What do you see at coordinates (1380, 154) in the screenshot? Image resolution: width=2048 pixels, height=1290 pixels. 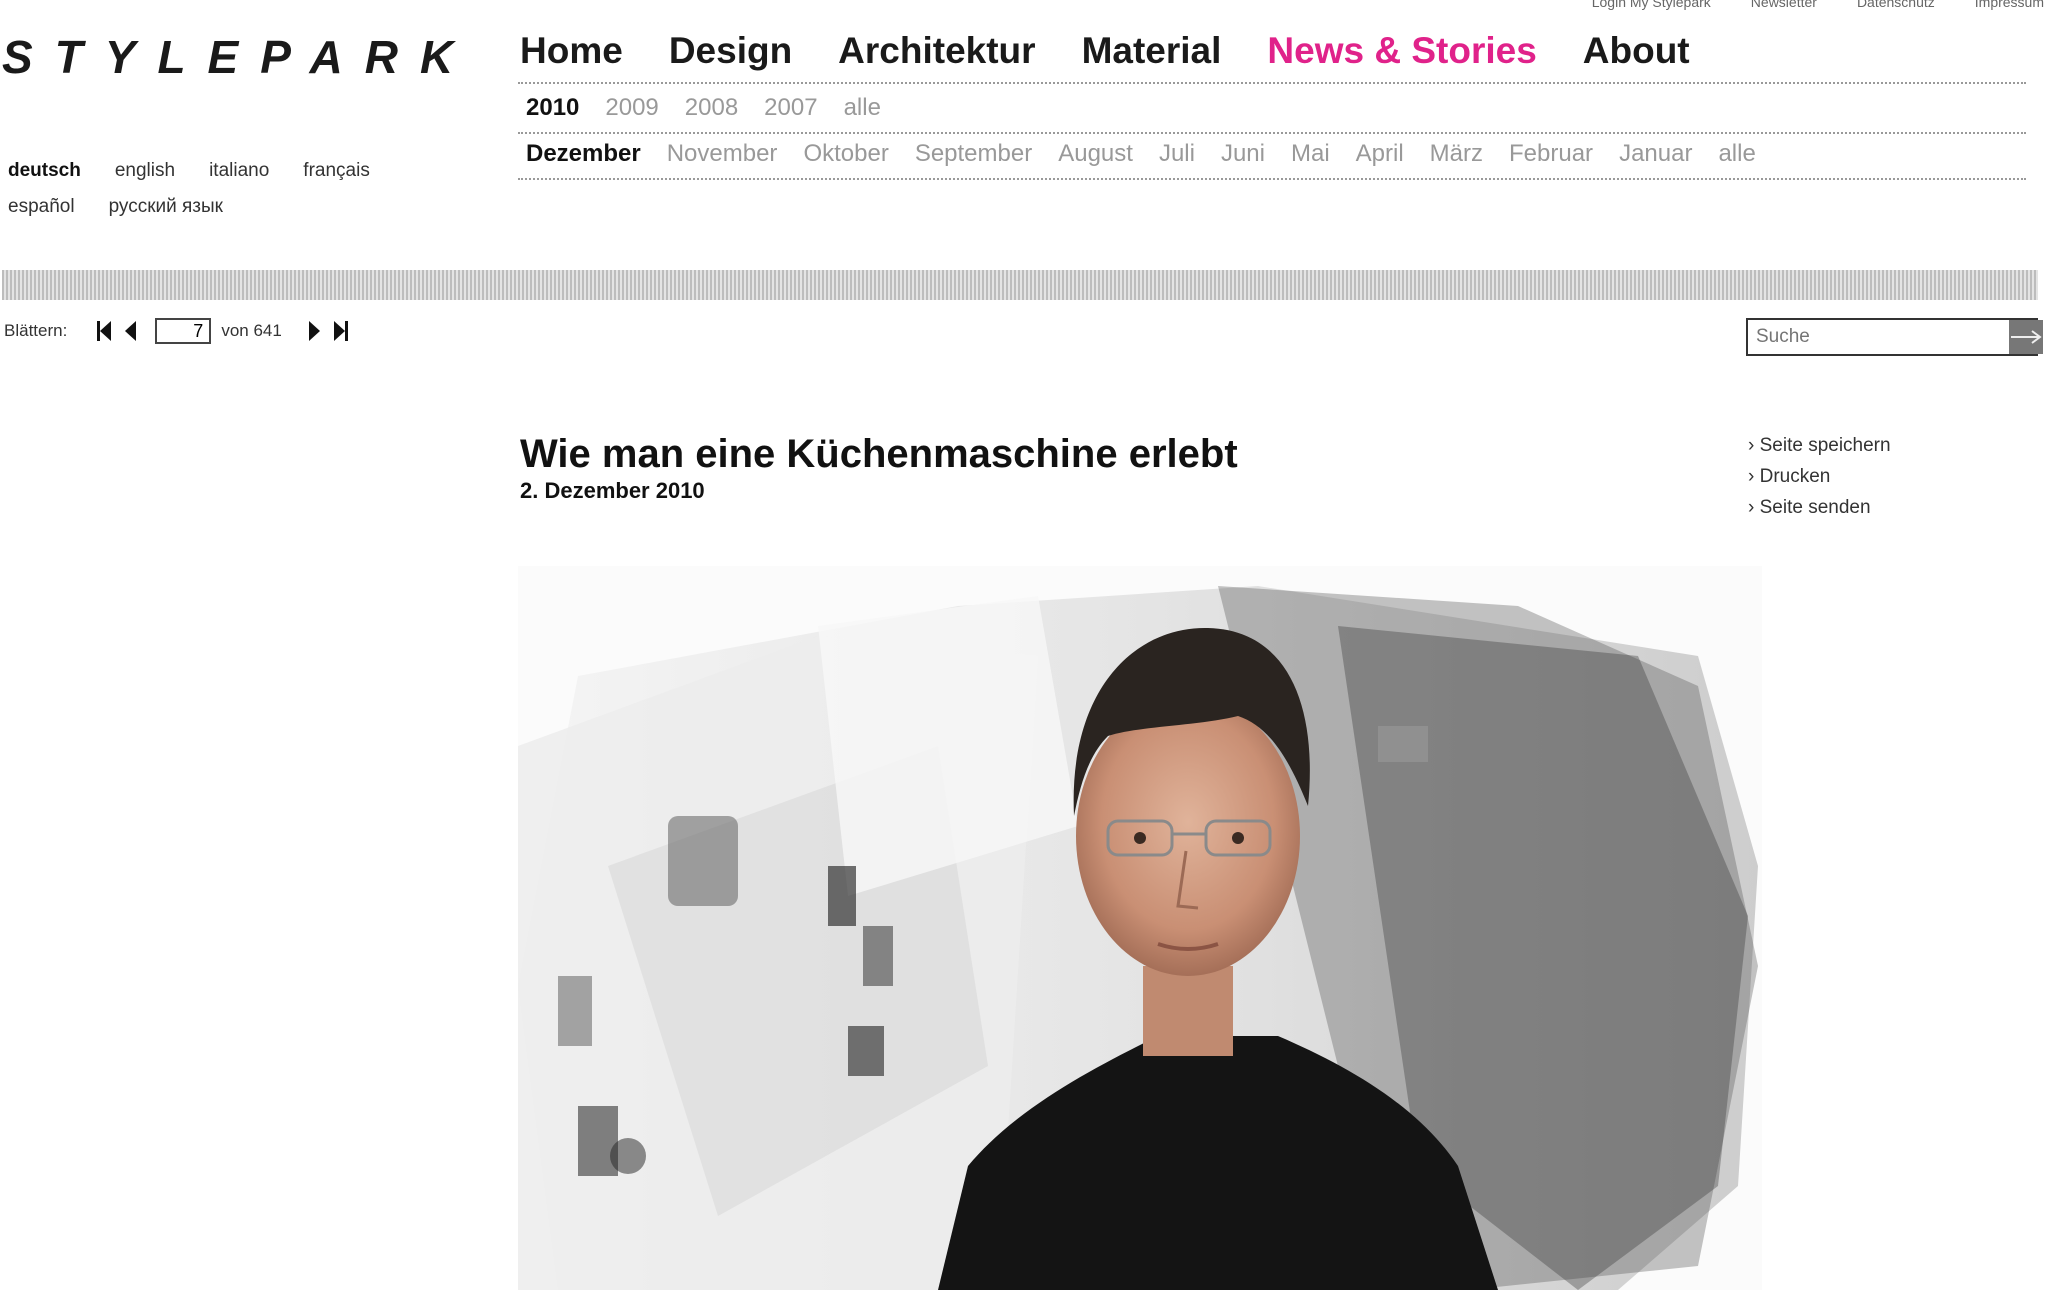 I see `month-april: April` at bounding box center [1380, 154].